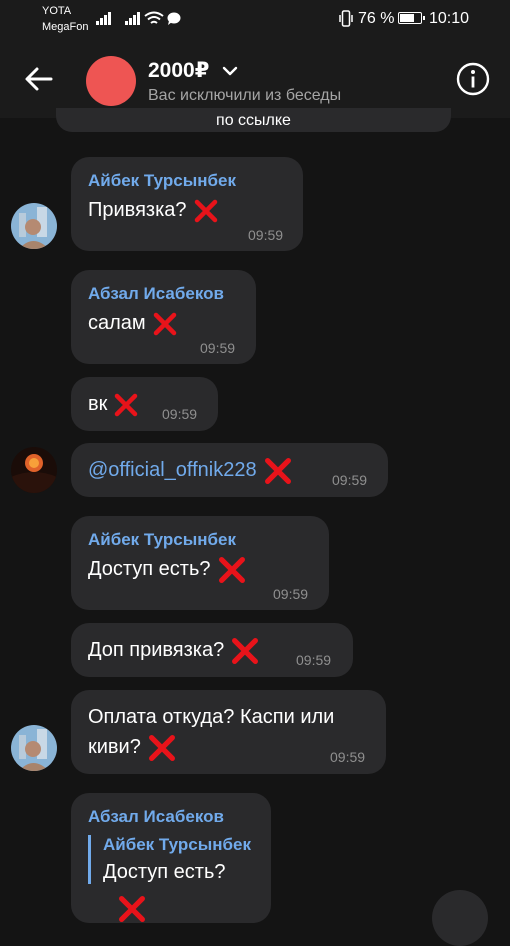 This screenshot has height=946, width=510. I want to click on message-bubble: @official_offnik228 09:59, so click(229, 470).